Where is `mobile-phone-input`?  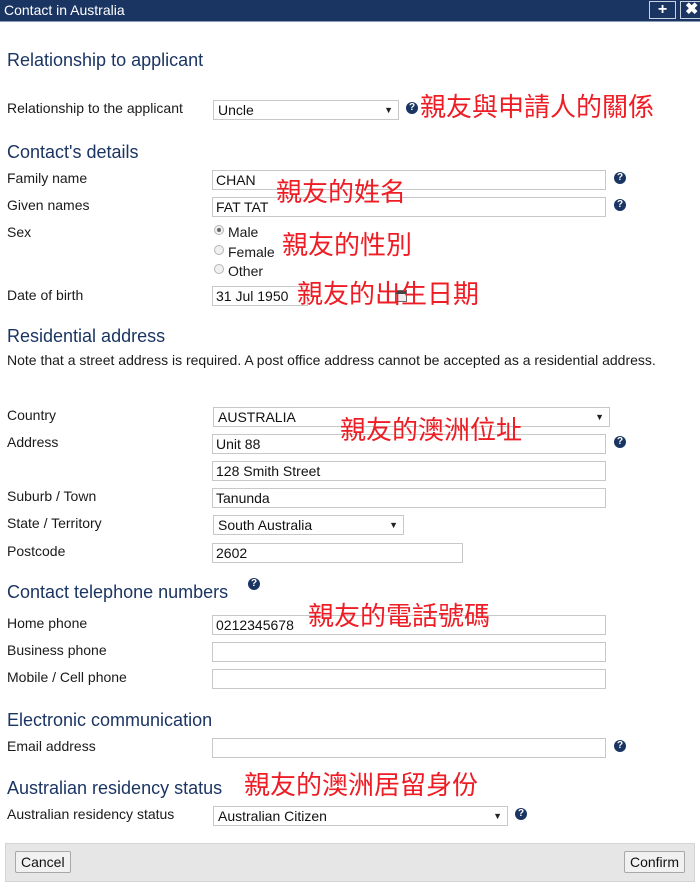
mobile-phone-input is located at coordinates (409, 679).